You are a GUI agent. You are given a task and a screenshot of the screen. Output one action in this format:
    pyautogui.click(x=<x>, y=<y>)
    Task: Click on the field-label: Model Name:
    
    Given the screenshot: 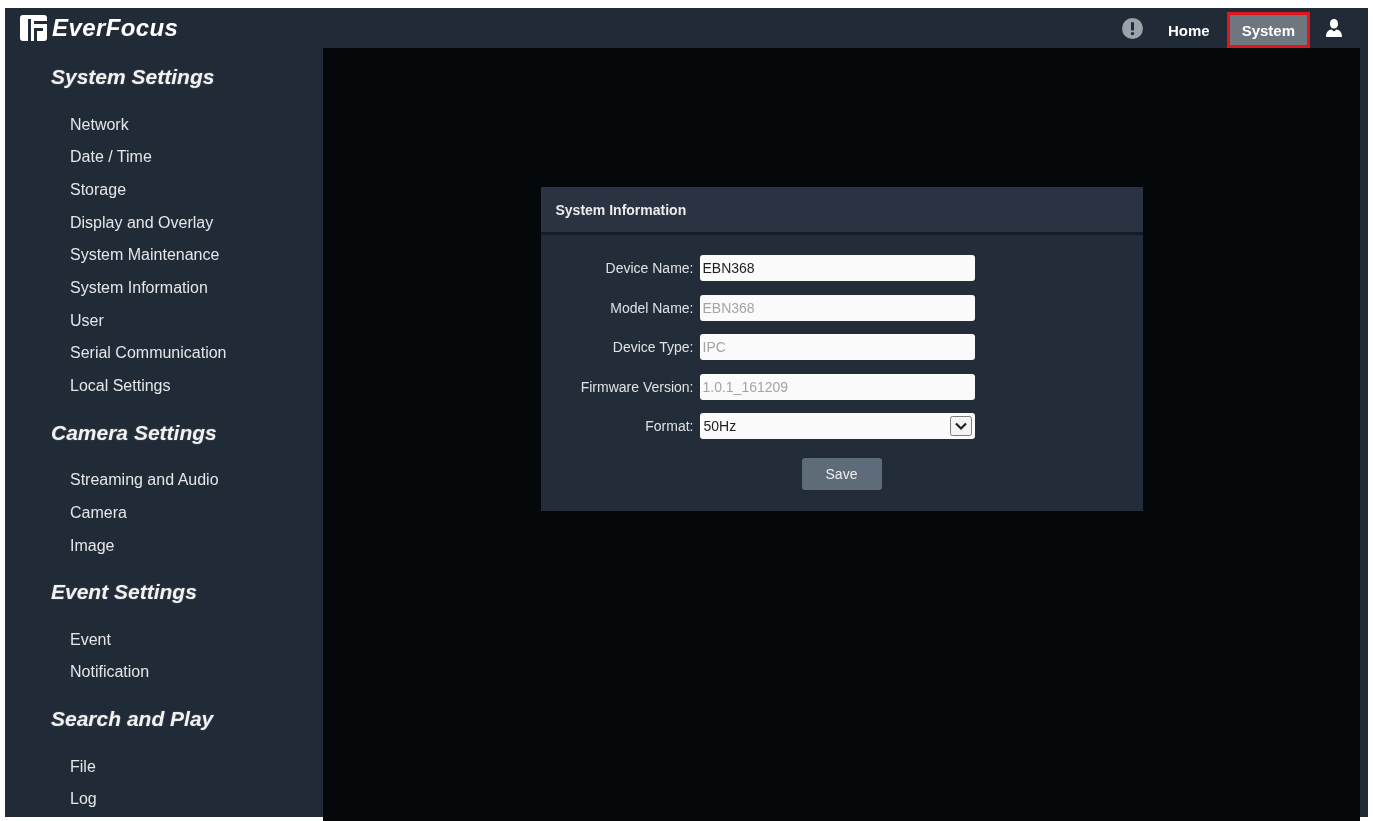 What is the action you would take?
    pyautogui.click(x=652, y=307)
    